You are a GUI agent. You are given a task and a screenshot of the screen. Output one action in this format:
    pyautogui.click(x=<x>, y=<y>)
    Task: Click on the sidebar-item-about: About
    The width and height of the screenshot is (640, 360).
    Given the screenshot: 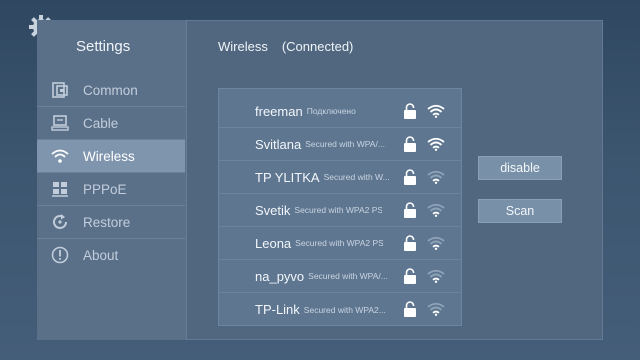 What is the action you would take?
    pyautogui.click(x=111, y=254)
    